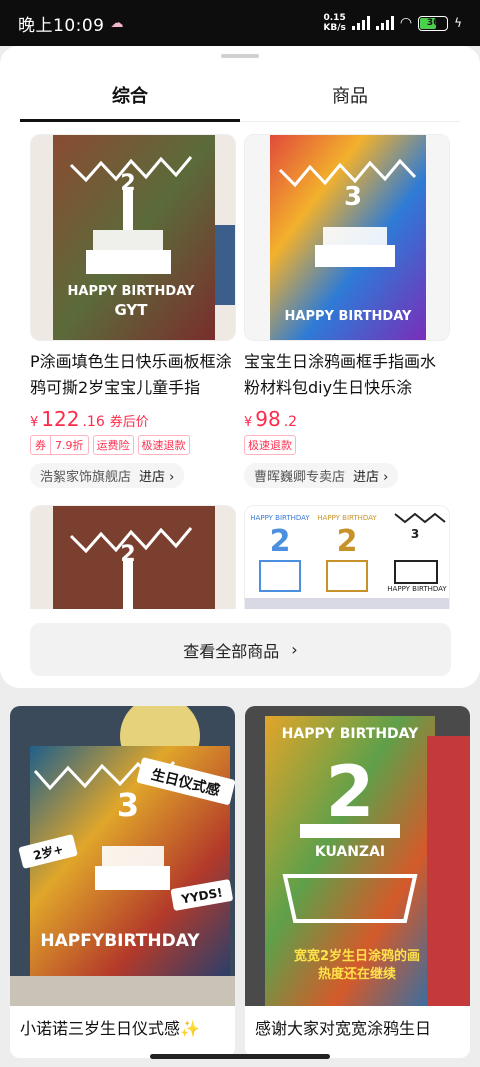 The width and height of the screenshot is (480, 1067). I want to click on shop-name: 浩絮家饰旗舰店, so click(86, 477).